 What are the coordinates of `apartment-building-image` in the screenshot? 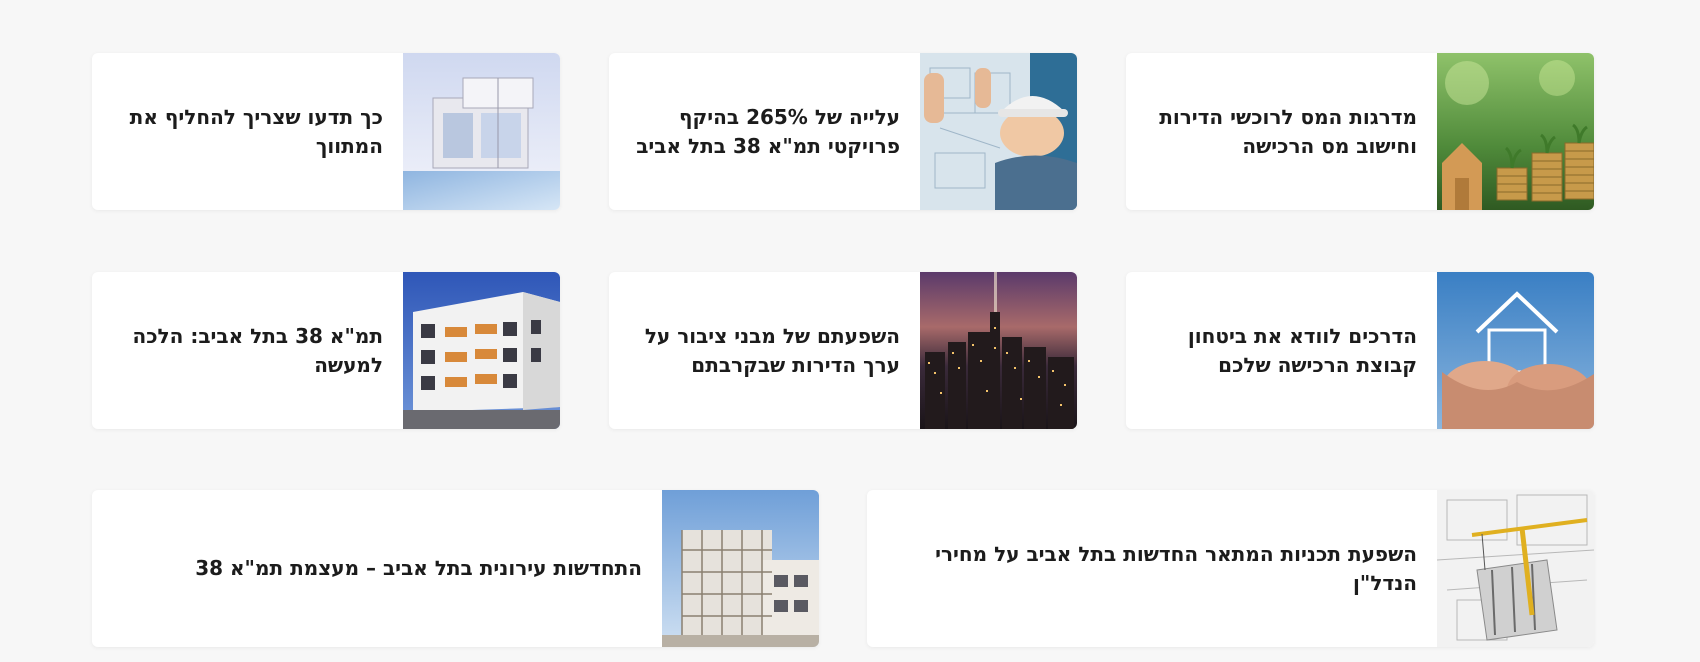 It's located at (481, 350).